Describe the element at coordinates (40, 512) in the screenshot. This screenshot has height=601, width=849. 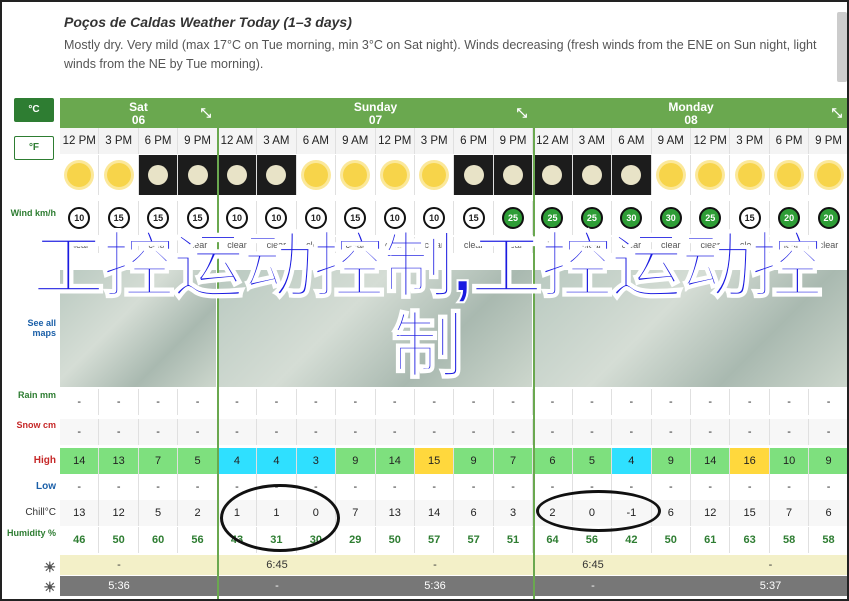
I see `chill-label: Chill°C` at that location.